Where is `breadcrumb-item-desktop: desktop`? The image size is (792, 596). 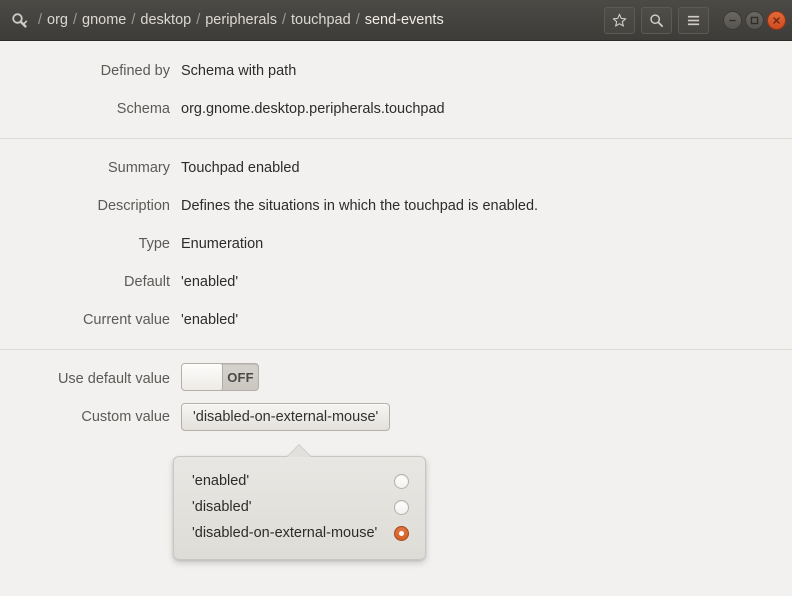
breadcrumb-item-desktop: desktop is located at coordinates (165, 20).